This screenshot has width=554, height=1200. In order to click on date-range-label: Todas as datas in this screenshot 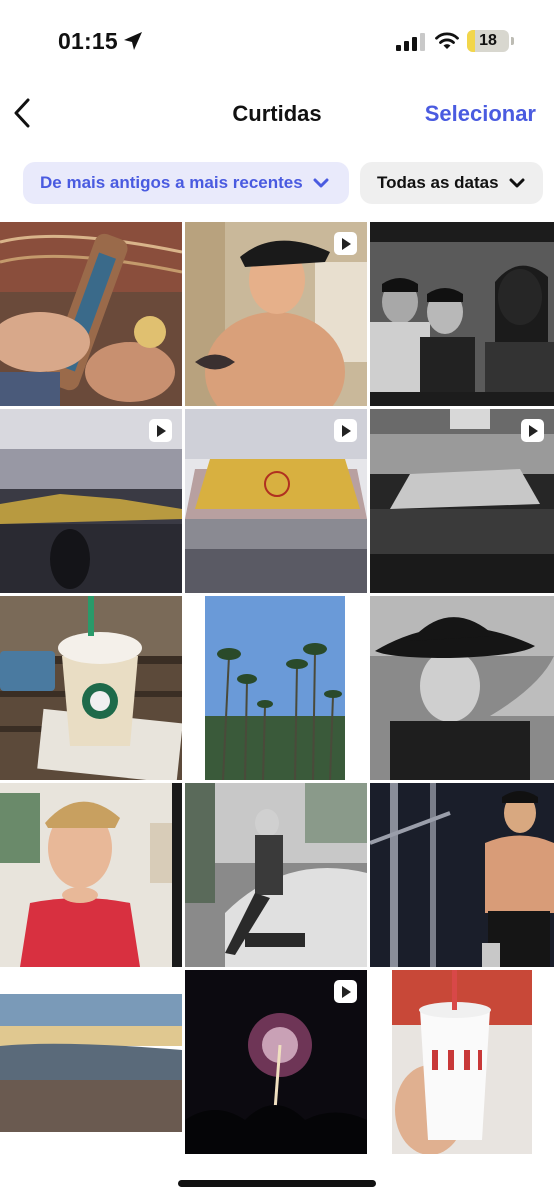, I will do `click(438, 182)`.